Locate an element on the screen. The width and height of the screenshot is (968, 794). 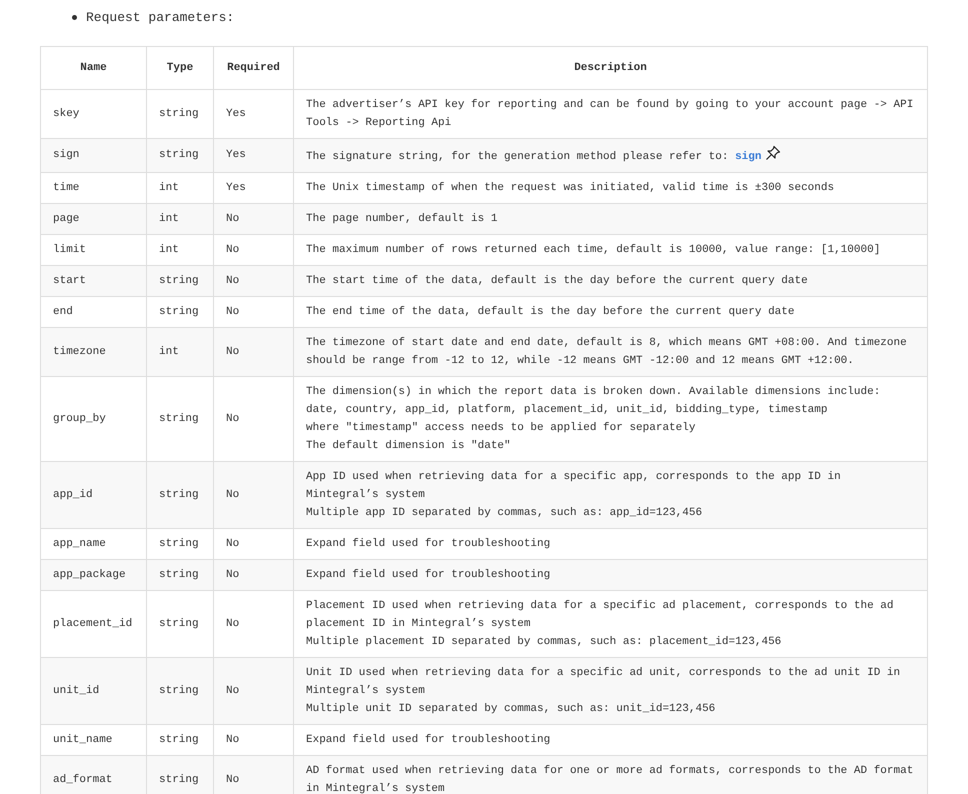
table-cell: group_by is located at coordinates (93, 418).